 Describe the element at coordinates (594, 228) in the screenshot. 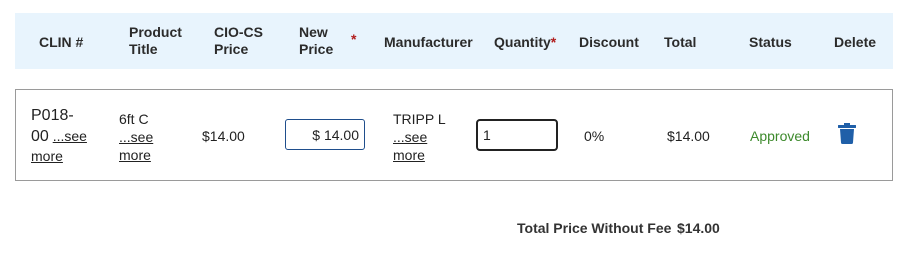

I see `total-price-label: Total Price Without Fee` at that location.